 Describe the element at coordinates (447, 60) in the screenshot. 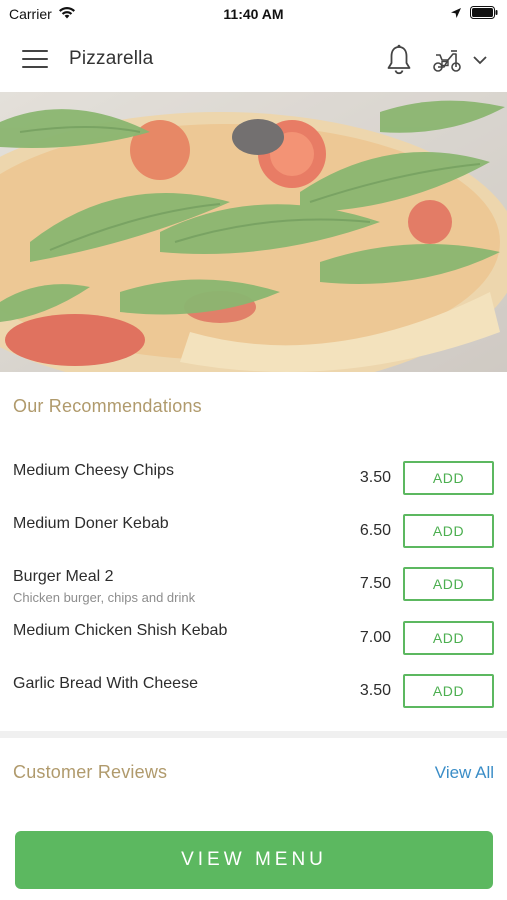

I see `scooter-icon` at that location.